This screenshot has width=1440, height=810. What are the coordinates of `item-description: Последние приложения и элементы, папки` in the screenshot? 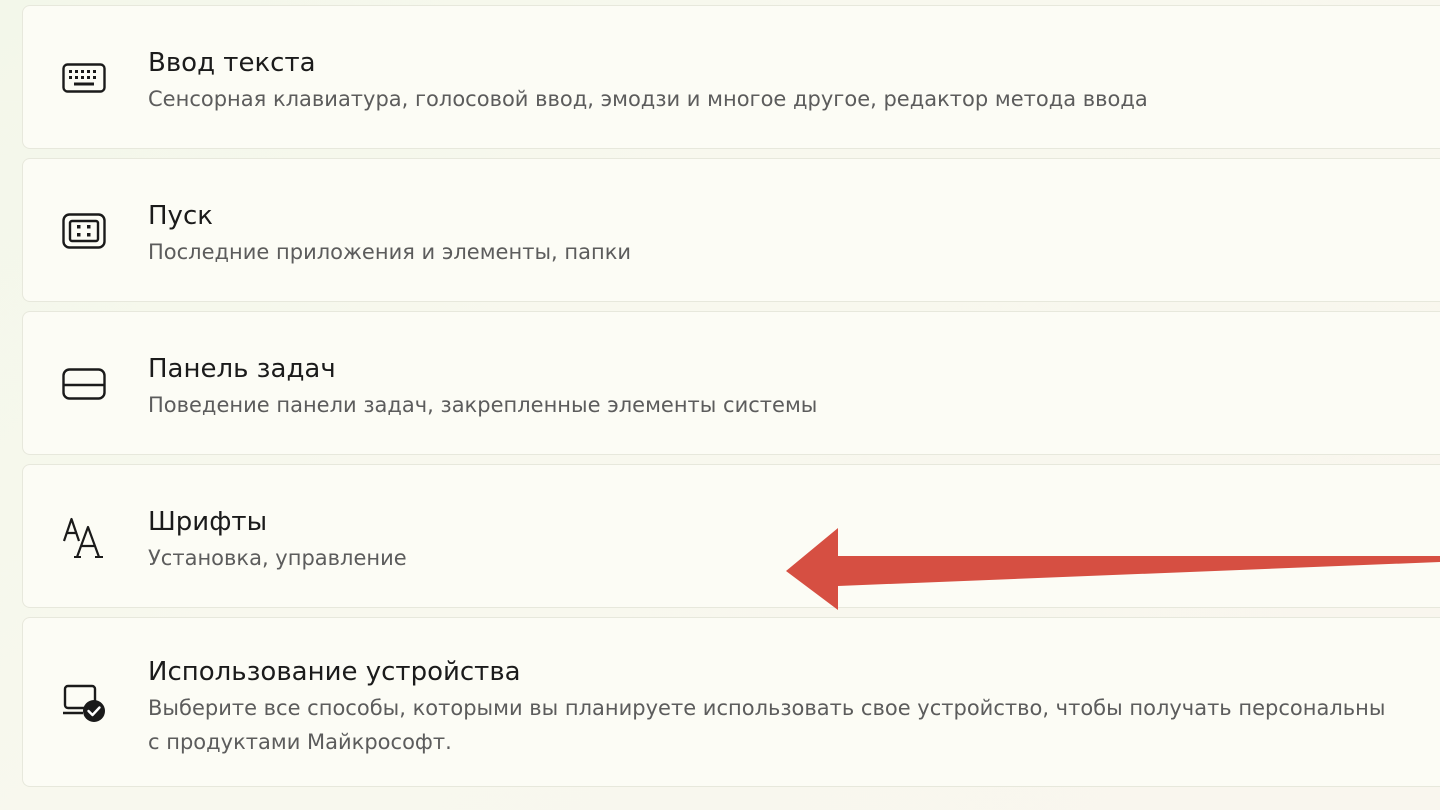 It's located at (390, 252).